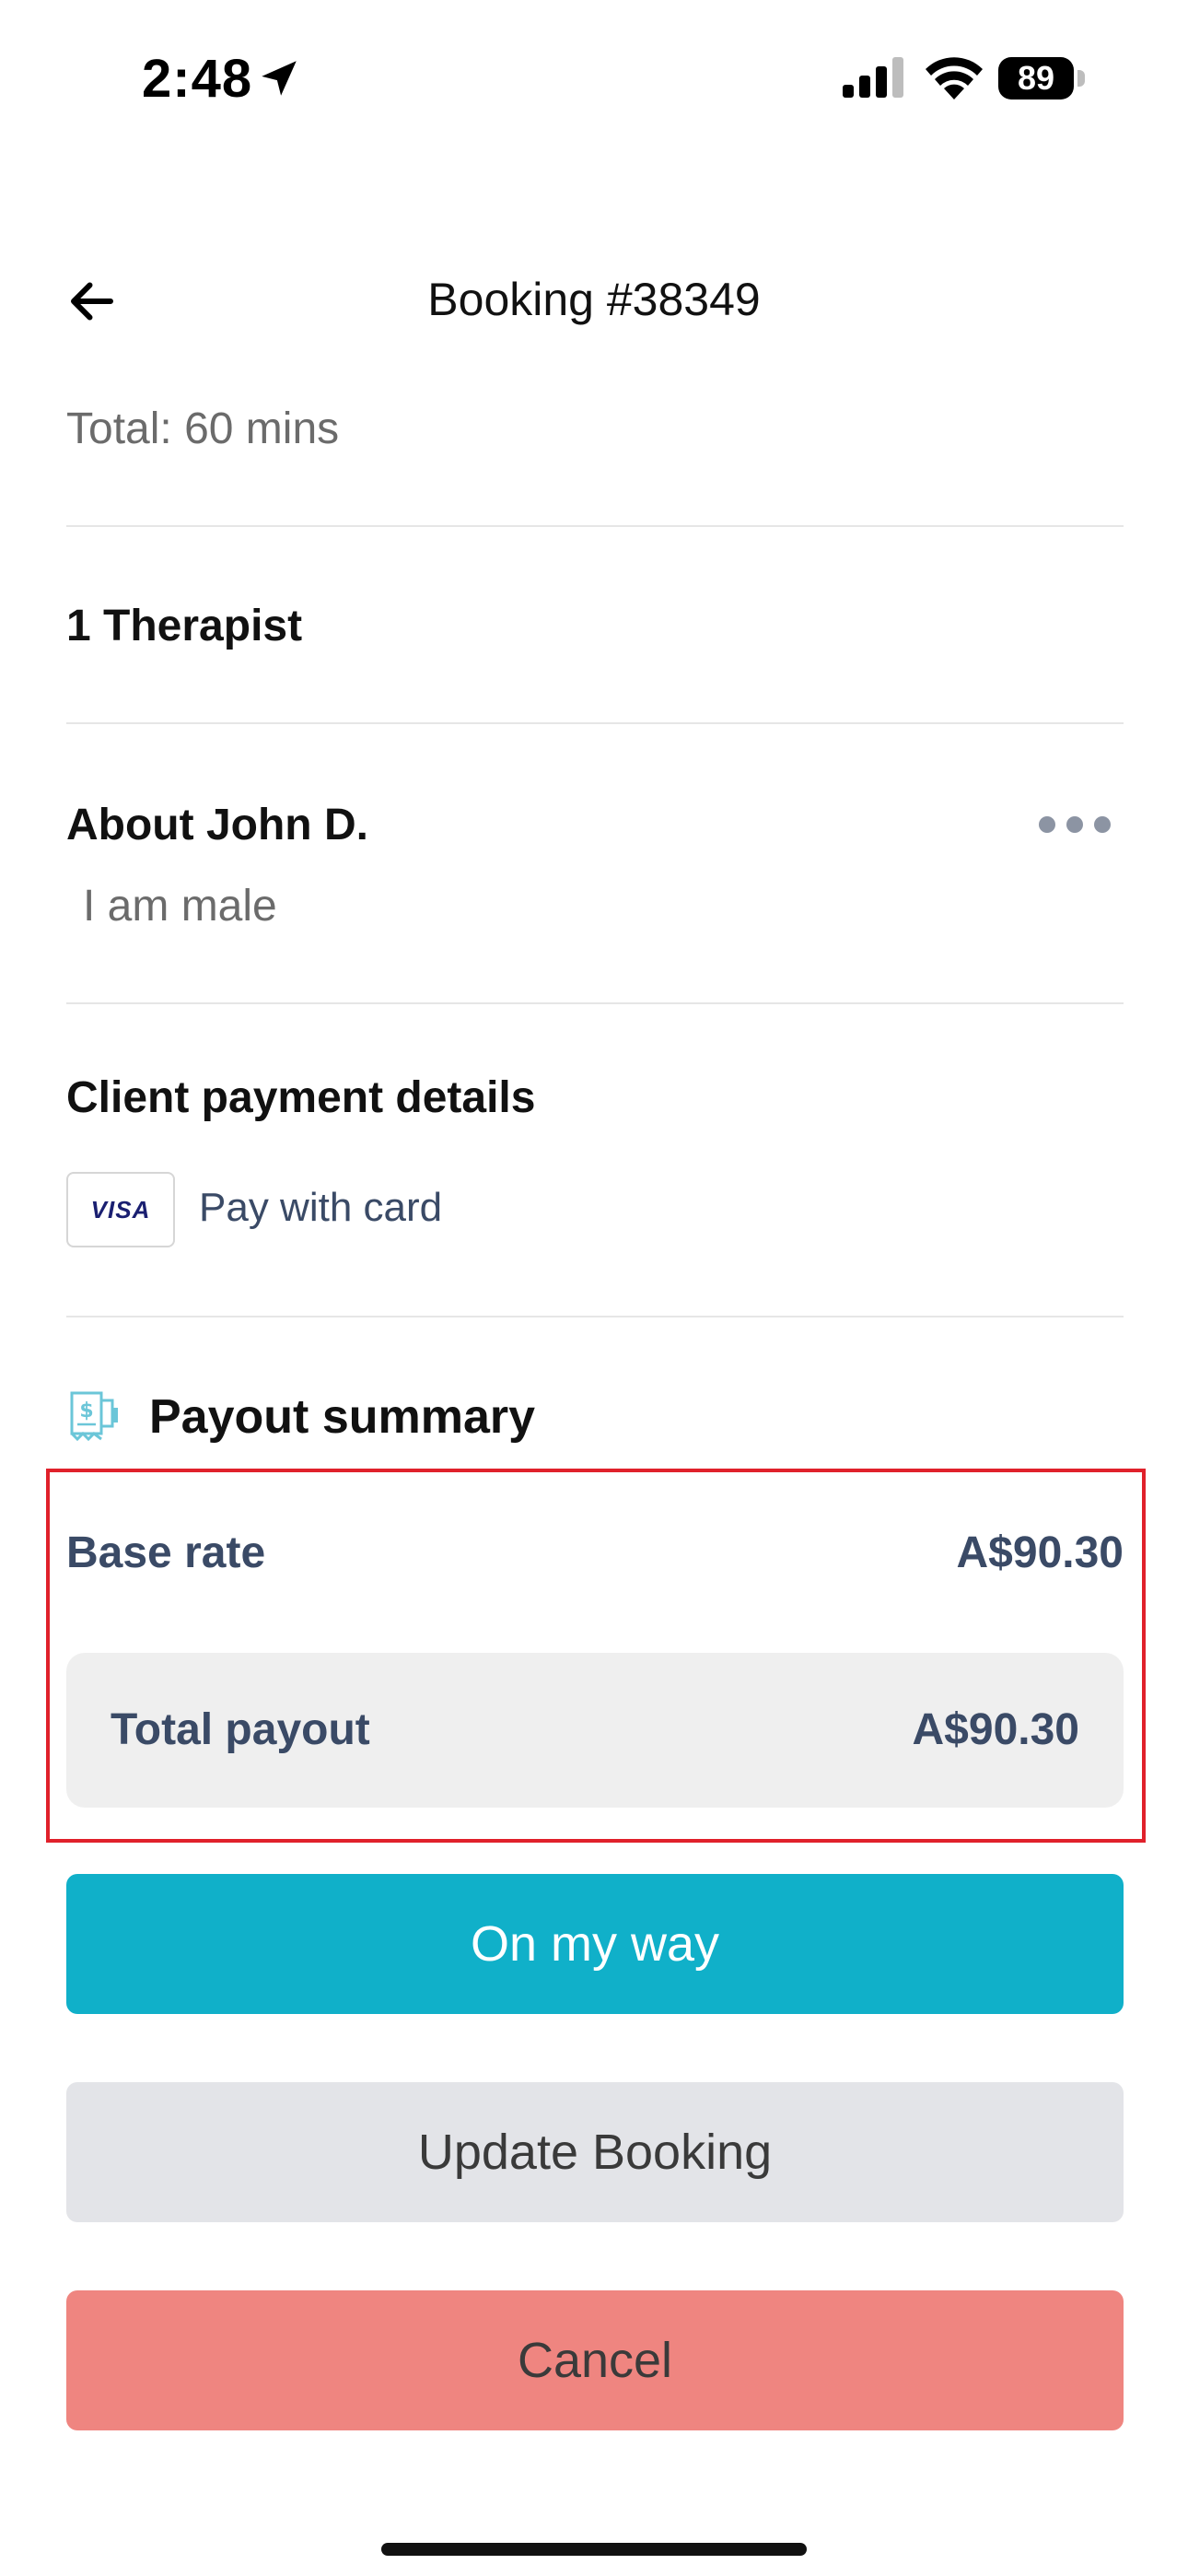 This screenshot has width=1188, height=2576. Describe the element at coordinates (1036, 78) in the screenshot. I see `battery-level: 89` at that location.